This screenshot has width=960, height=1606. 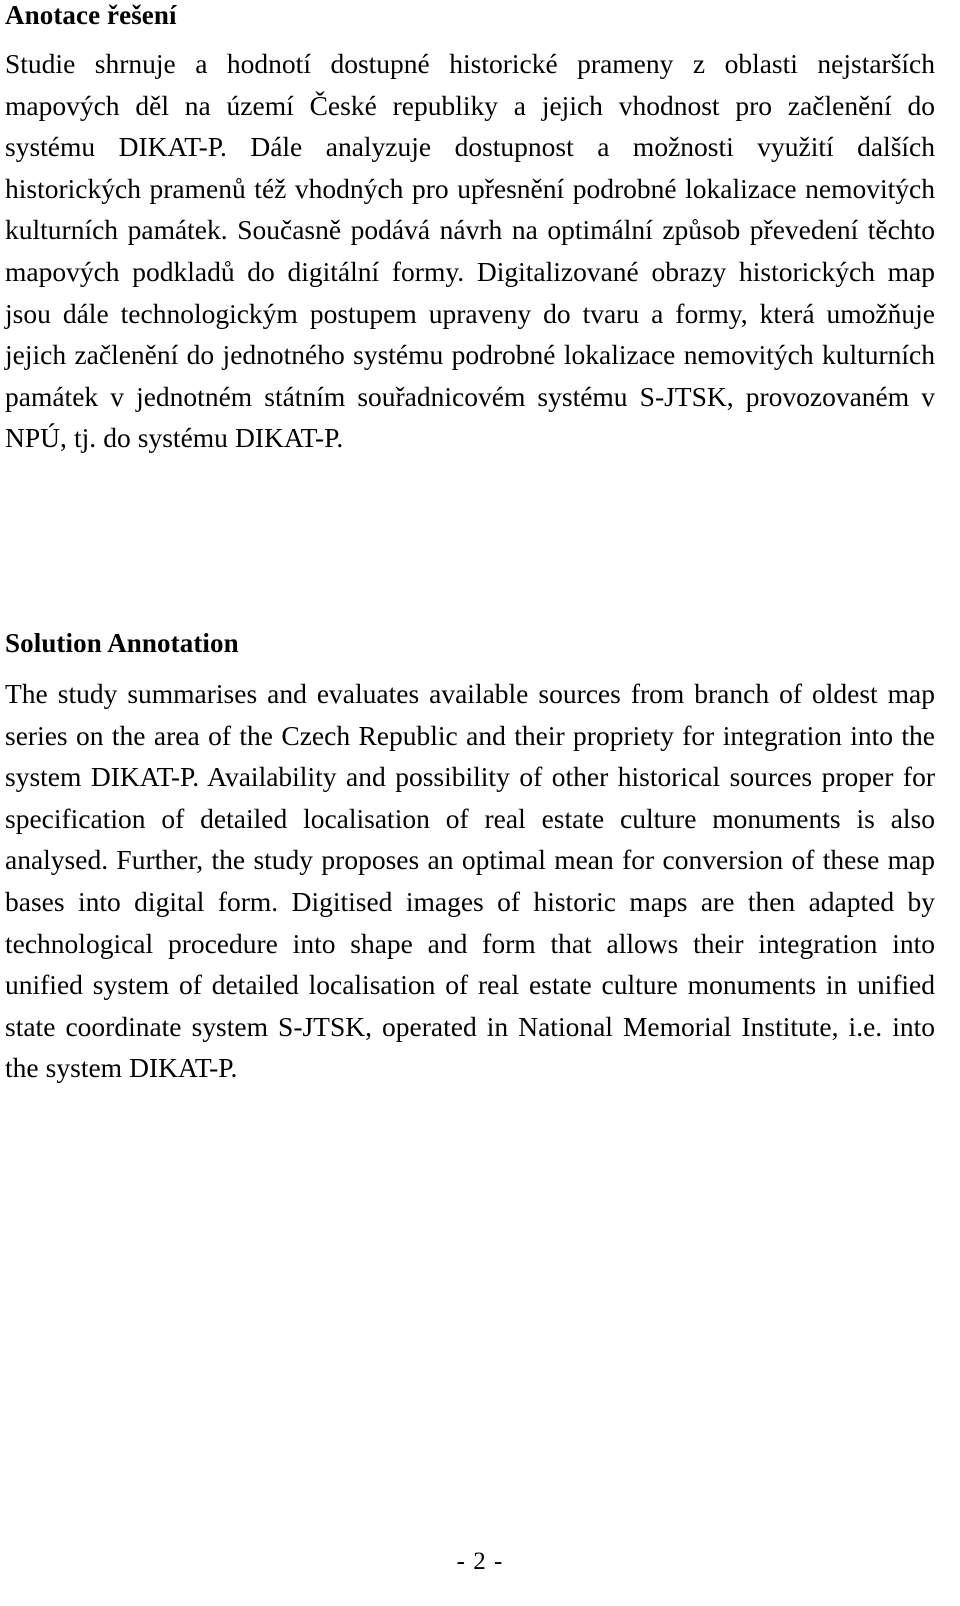 I want to click on czech-section: Anotace řešení, so click(x=470, y=15).